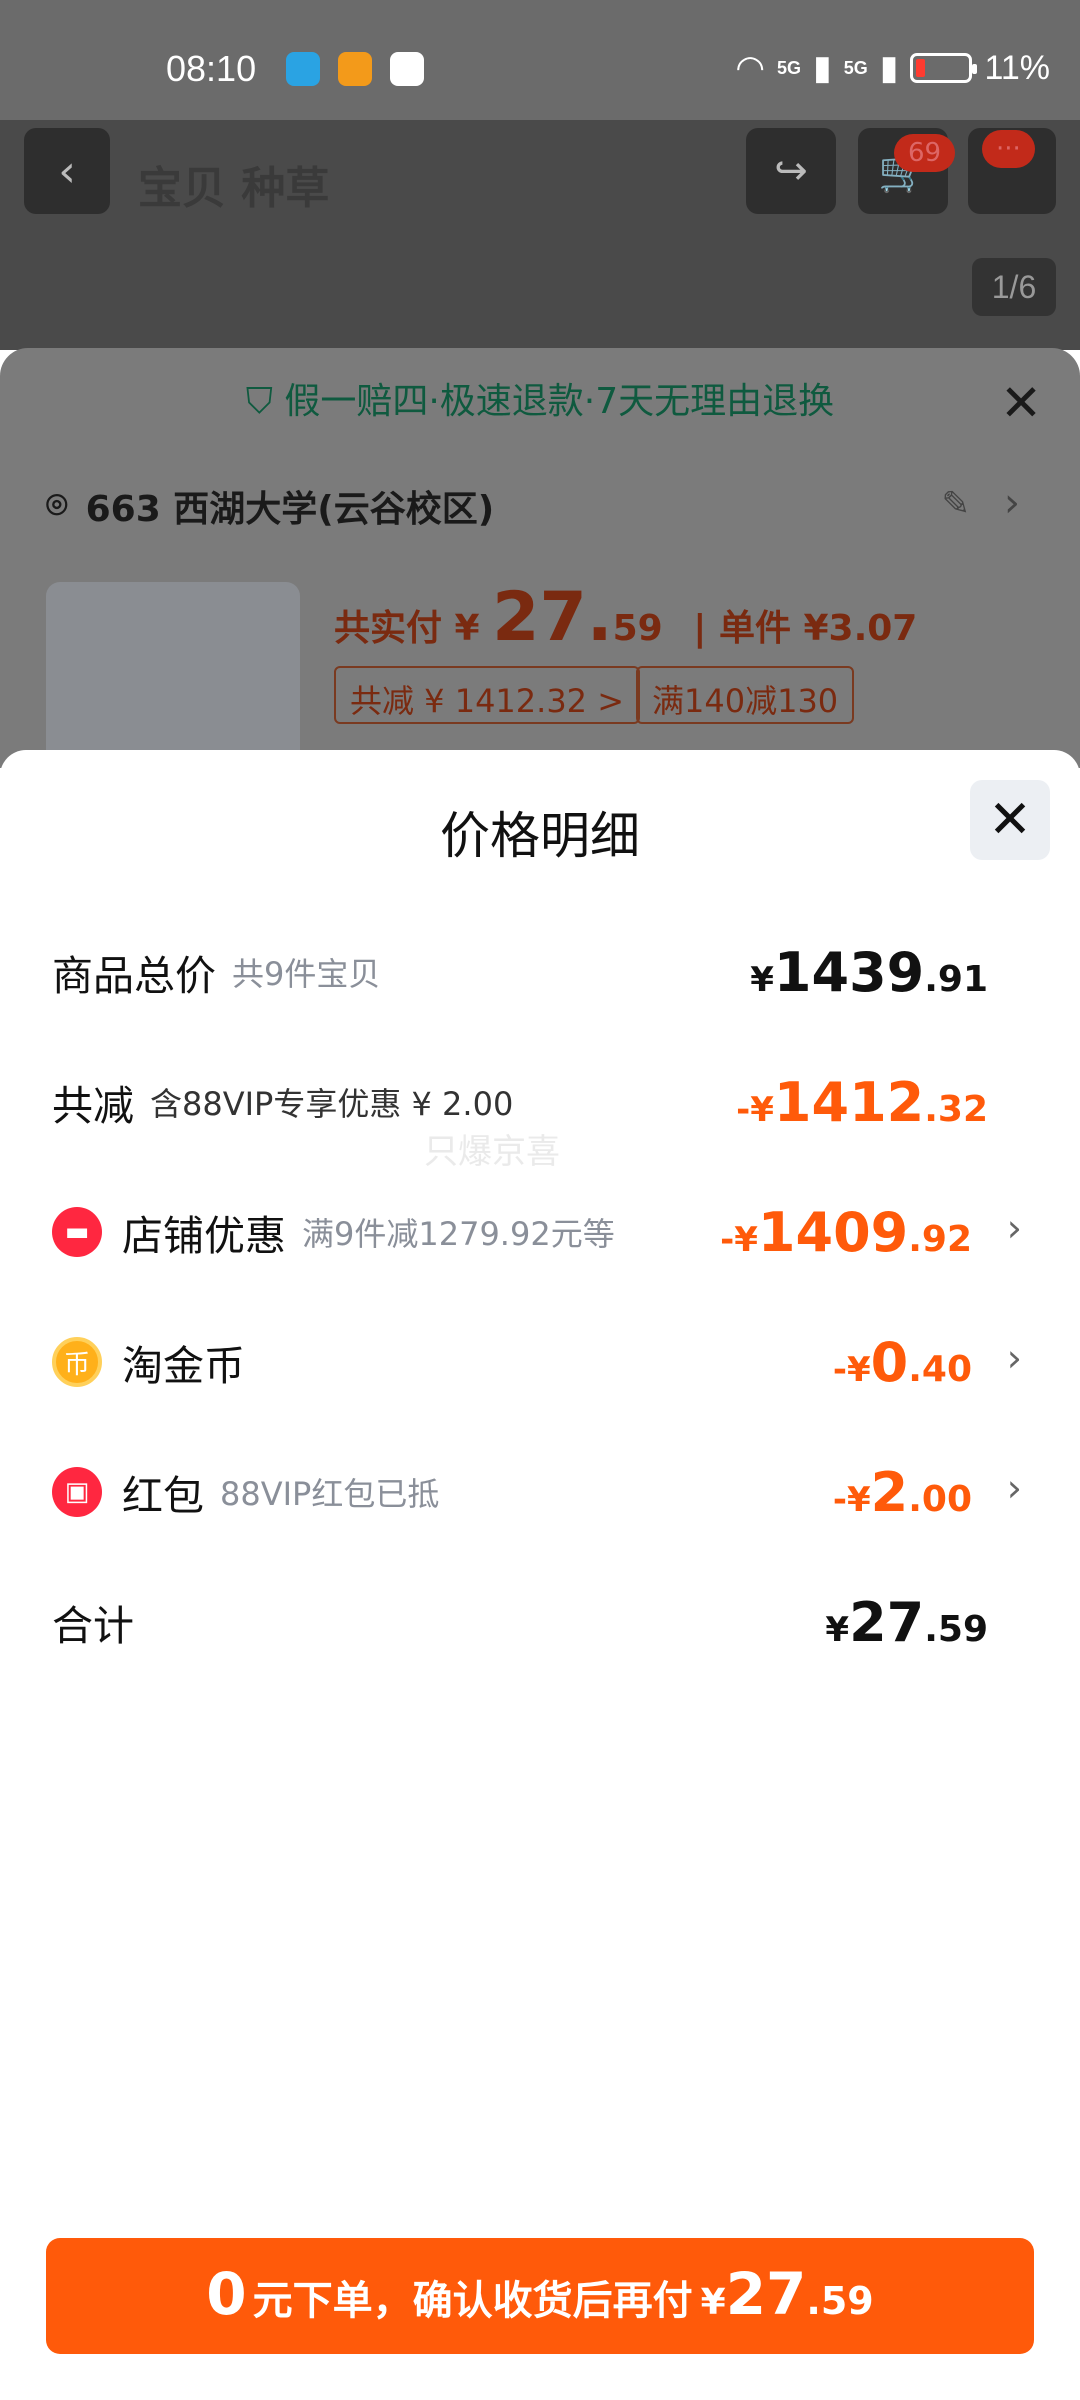  Describe the element at coordinates (290, 509) in the screenshot. I see `address-text: 663 西湖大学(云谷校区)` at that location.